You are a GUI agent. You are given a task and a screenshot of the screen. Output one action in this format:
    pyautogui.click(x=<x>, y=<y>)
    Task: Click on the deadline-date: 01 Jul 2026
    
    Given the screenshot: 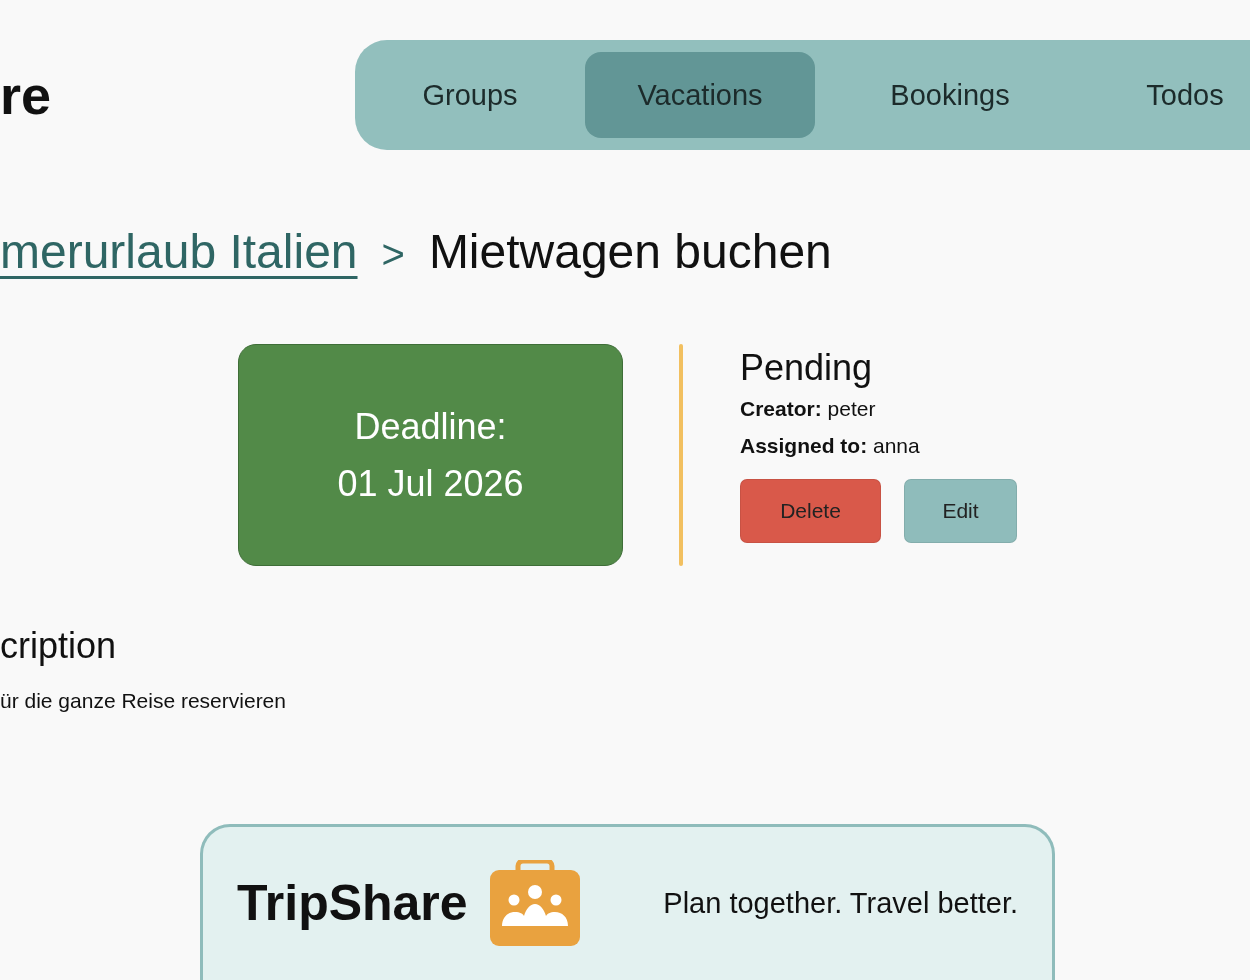 What is the action you would take?
    pyautogui.click(x=430, y=484)
    